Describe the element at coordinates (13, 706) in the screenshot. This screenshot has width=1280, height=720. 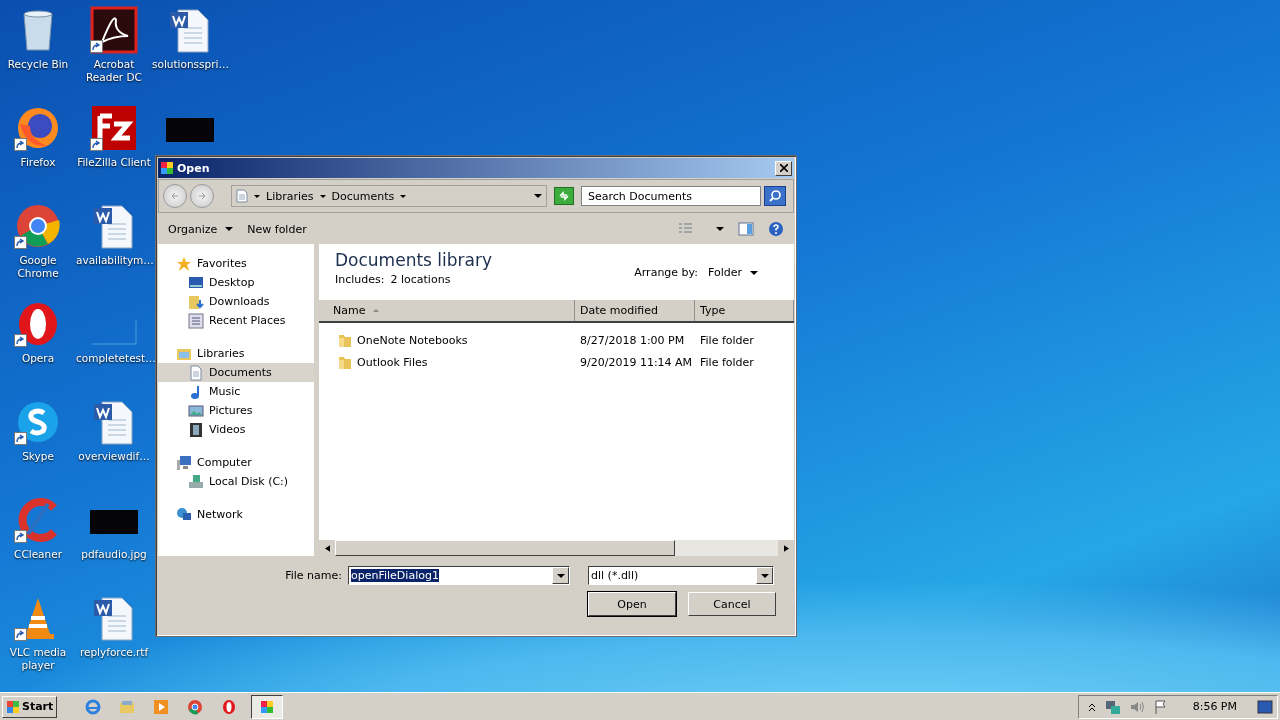
I see `windows-logo-icon` at that location.